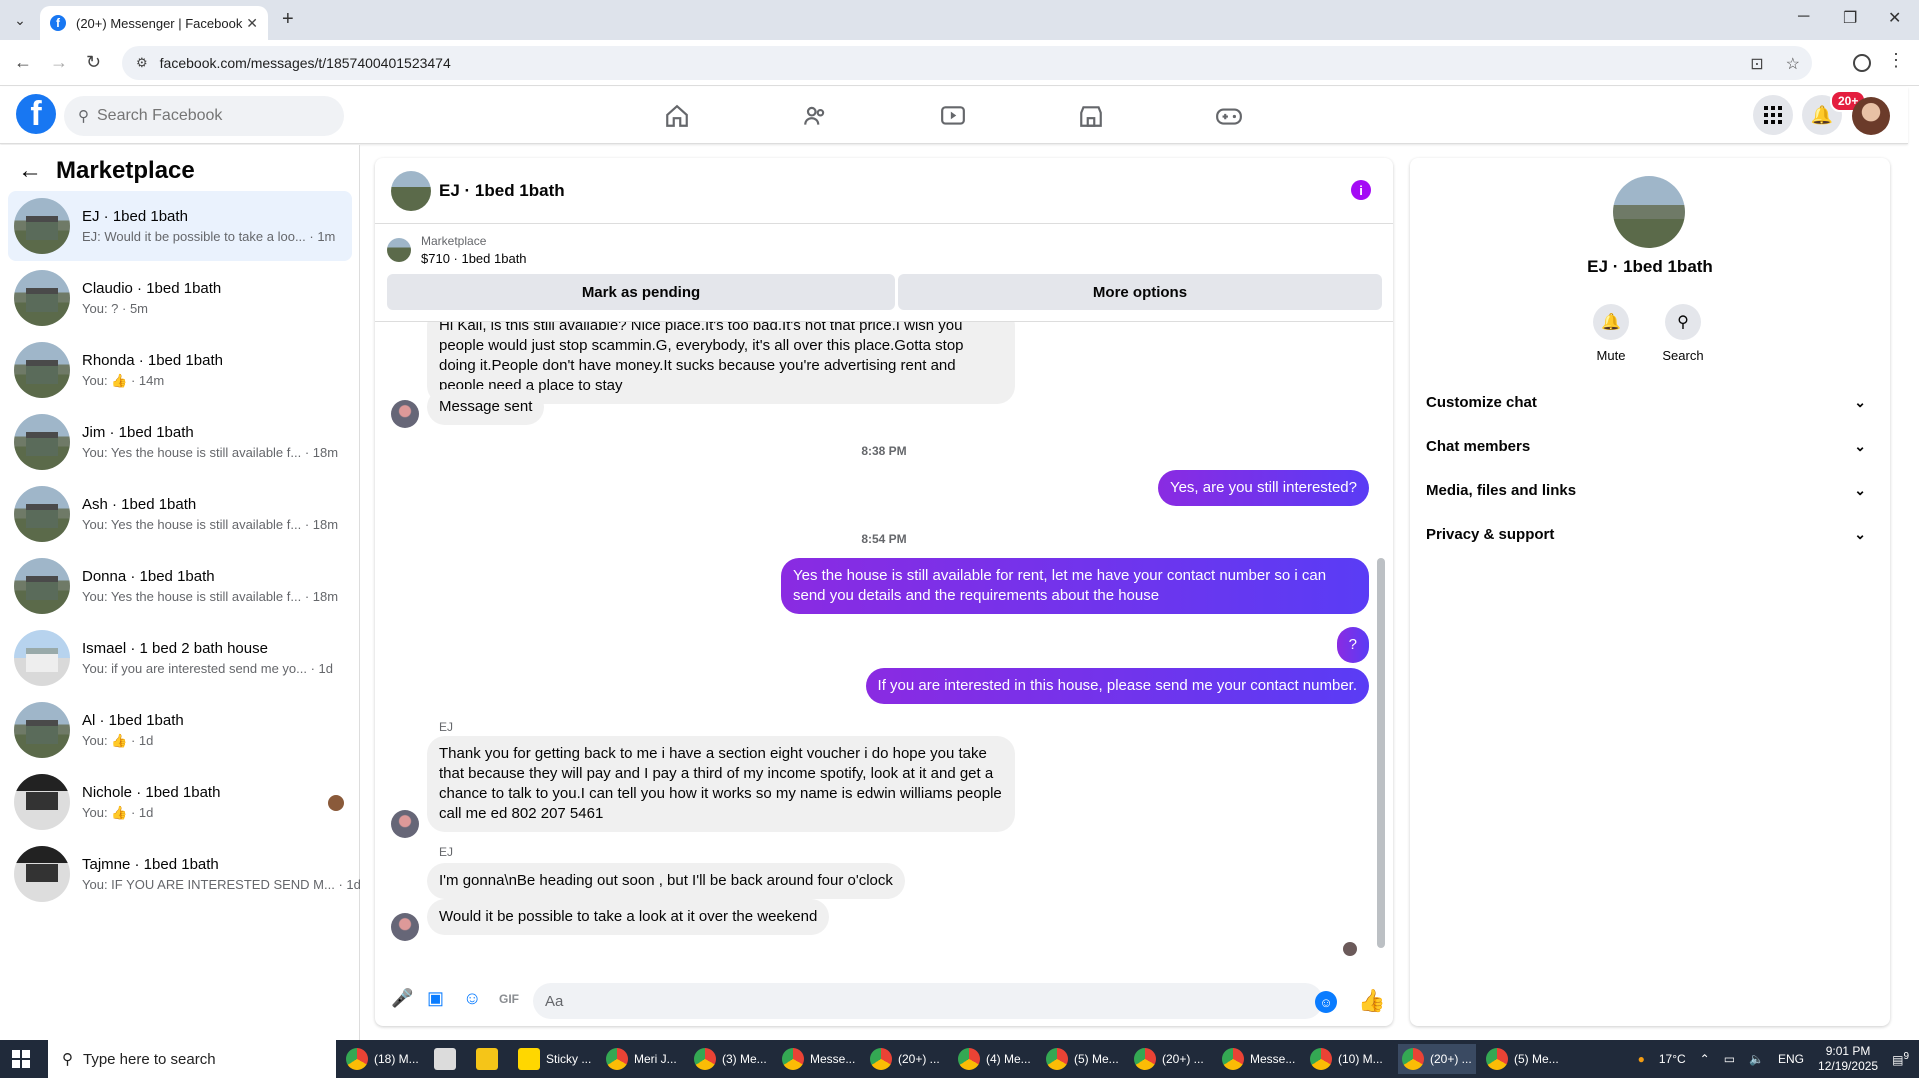  Describe the element at coordinates (1848, 1059) in the screenshot. I see `clock: 9:01 PM 12/19/2025` at that location.